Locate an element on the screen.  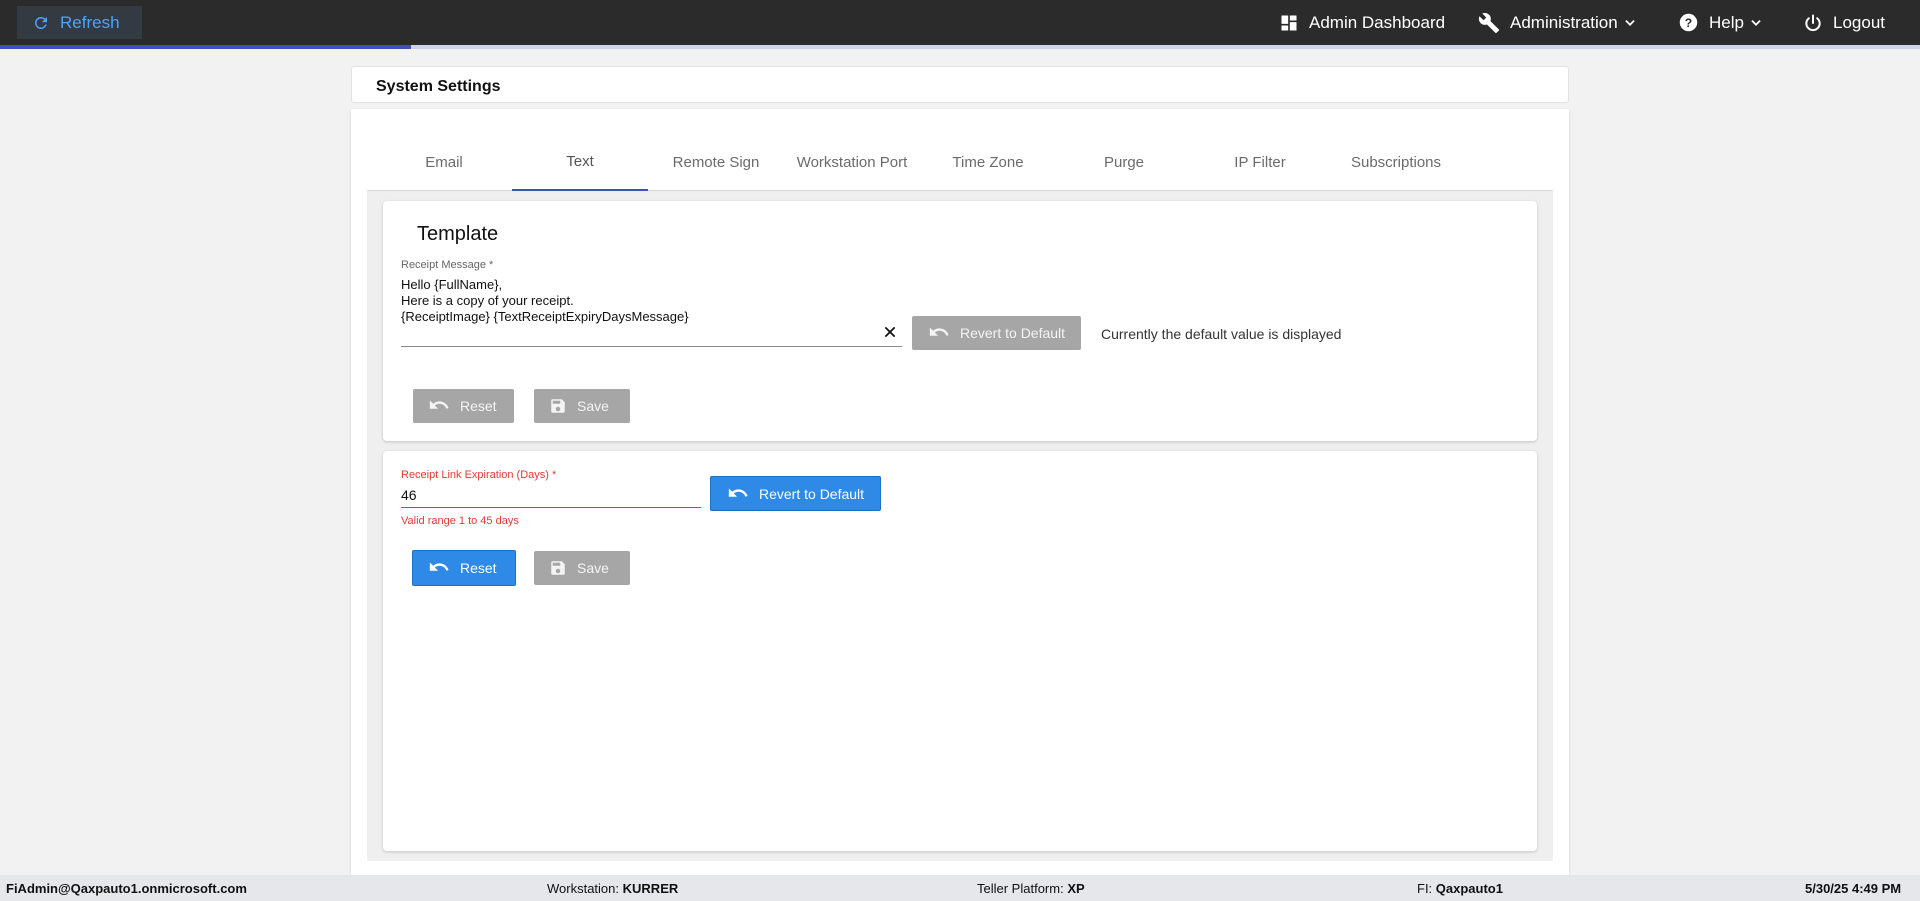
template-save-label: Save is located at coordinates (593, 406).